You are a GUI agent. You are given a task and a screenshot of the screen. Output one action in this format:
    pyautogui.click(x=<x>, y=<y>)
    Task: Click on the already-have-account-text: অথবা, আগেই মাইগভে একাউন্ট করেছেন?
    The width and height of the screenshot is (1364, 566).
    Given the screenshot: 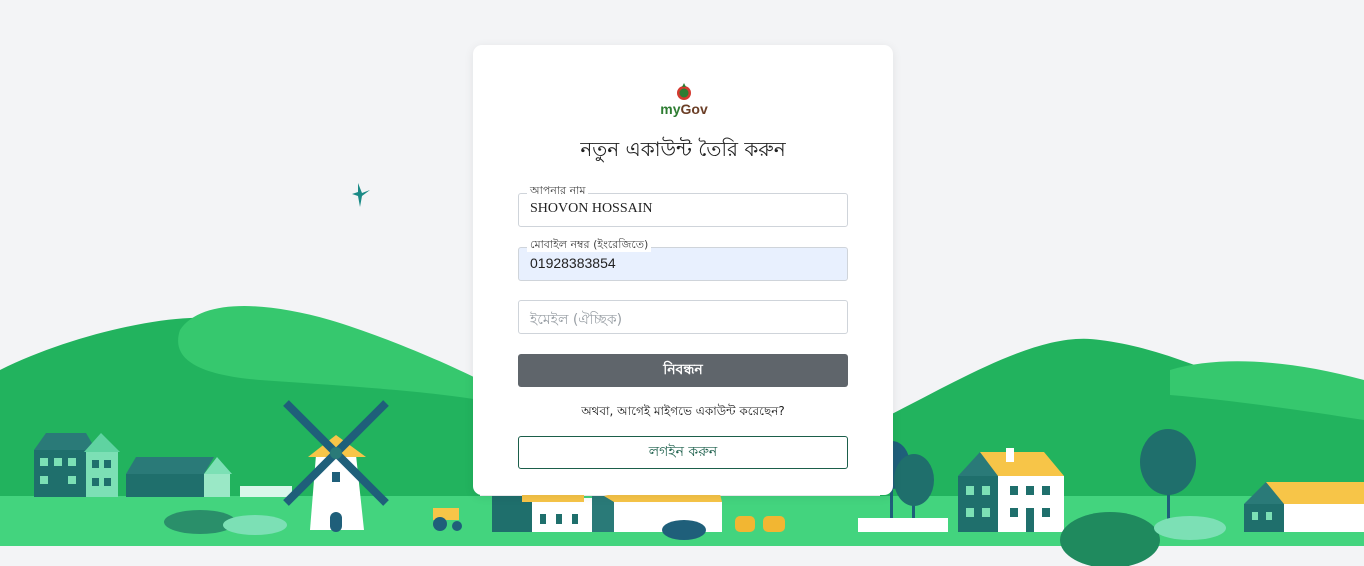 What is the action you would take?
    pyautogui.click(x=683, y=411)
    